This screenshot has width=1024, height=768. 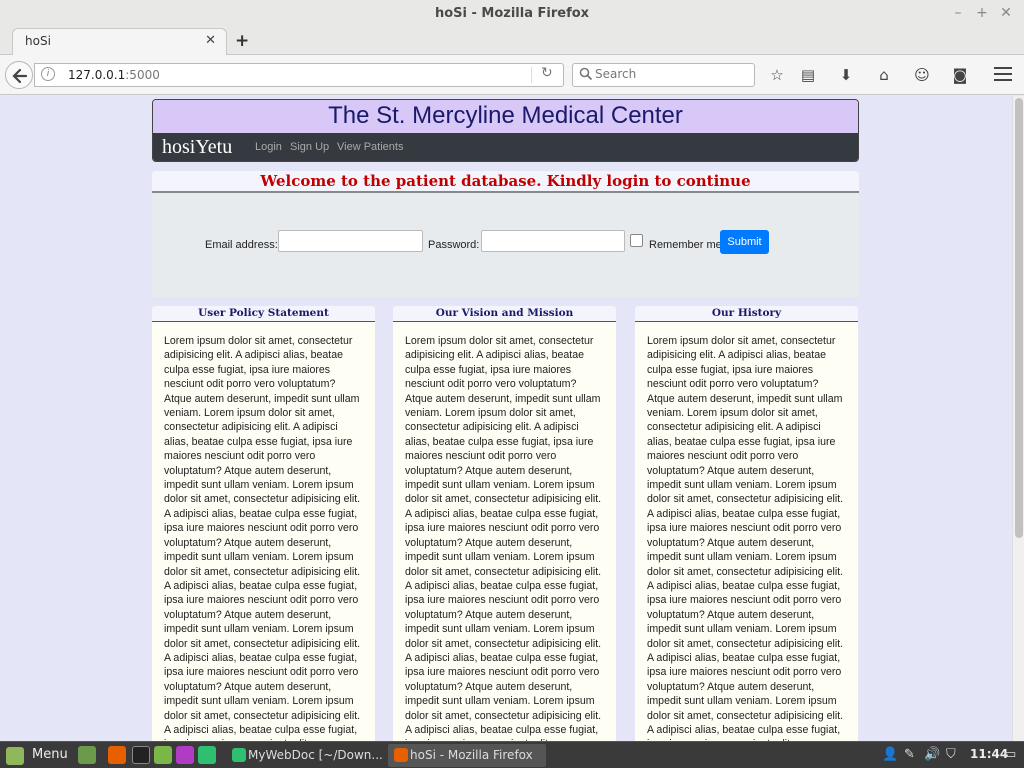 I want to click on home-icon: ⌂, so click(x=884, y=75).